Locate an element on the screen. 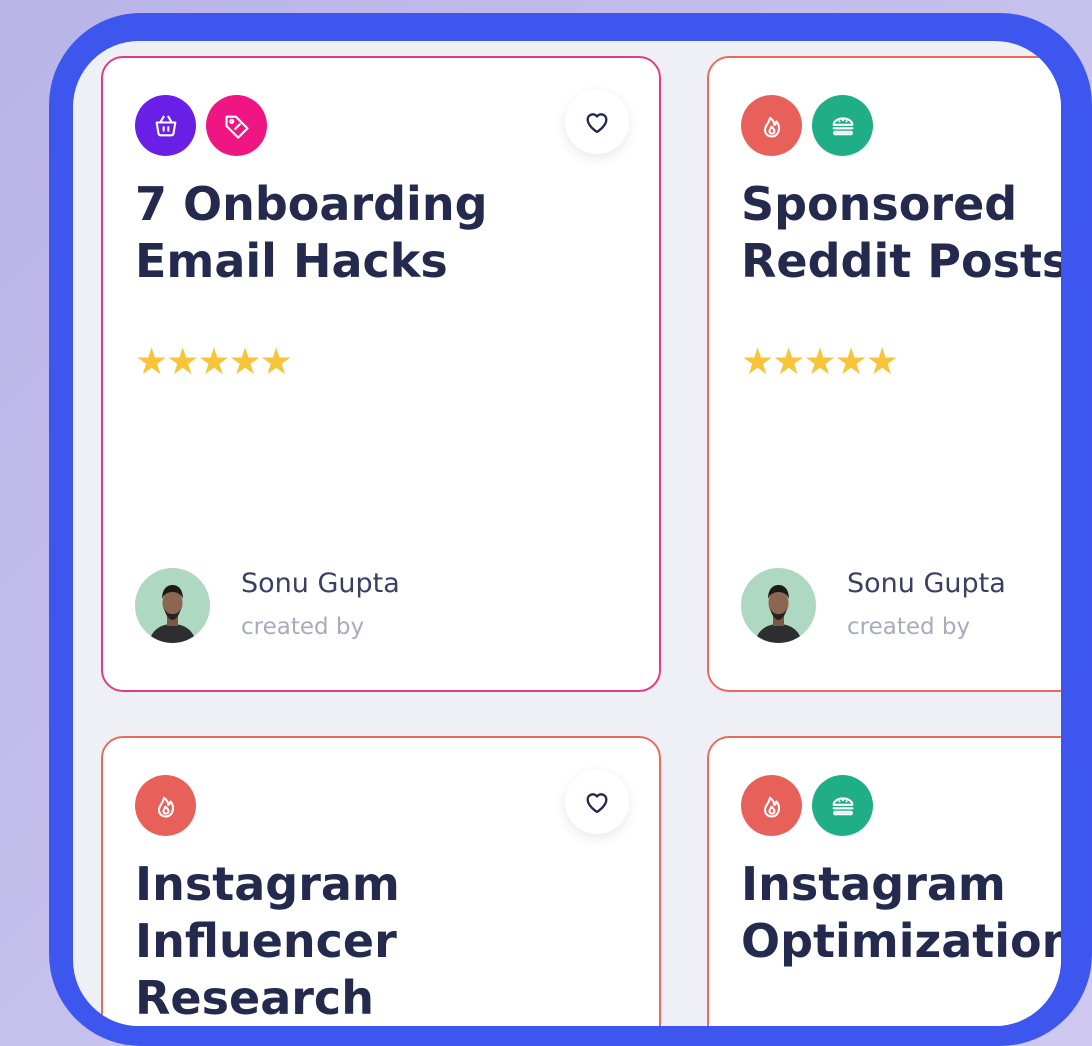 Image resolution: width=1092 pixels, height=1046 pixels. template-card: Instagram Influencer Research is located at coordinates (381, 881).